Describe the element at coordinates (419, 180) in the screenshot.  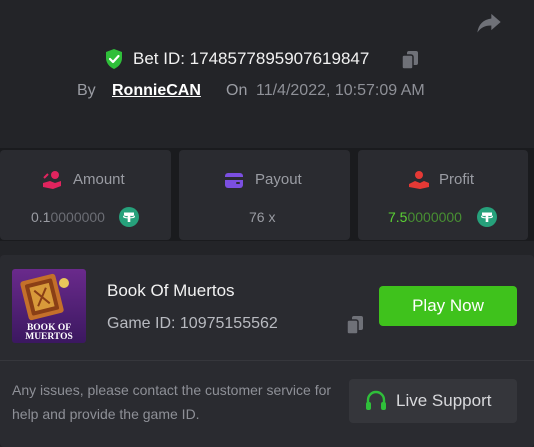
I see `profit-icon` at that location.